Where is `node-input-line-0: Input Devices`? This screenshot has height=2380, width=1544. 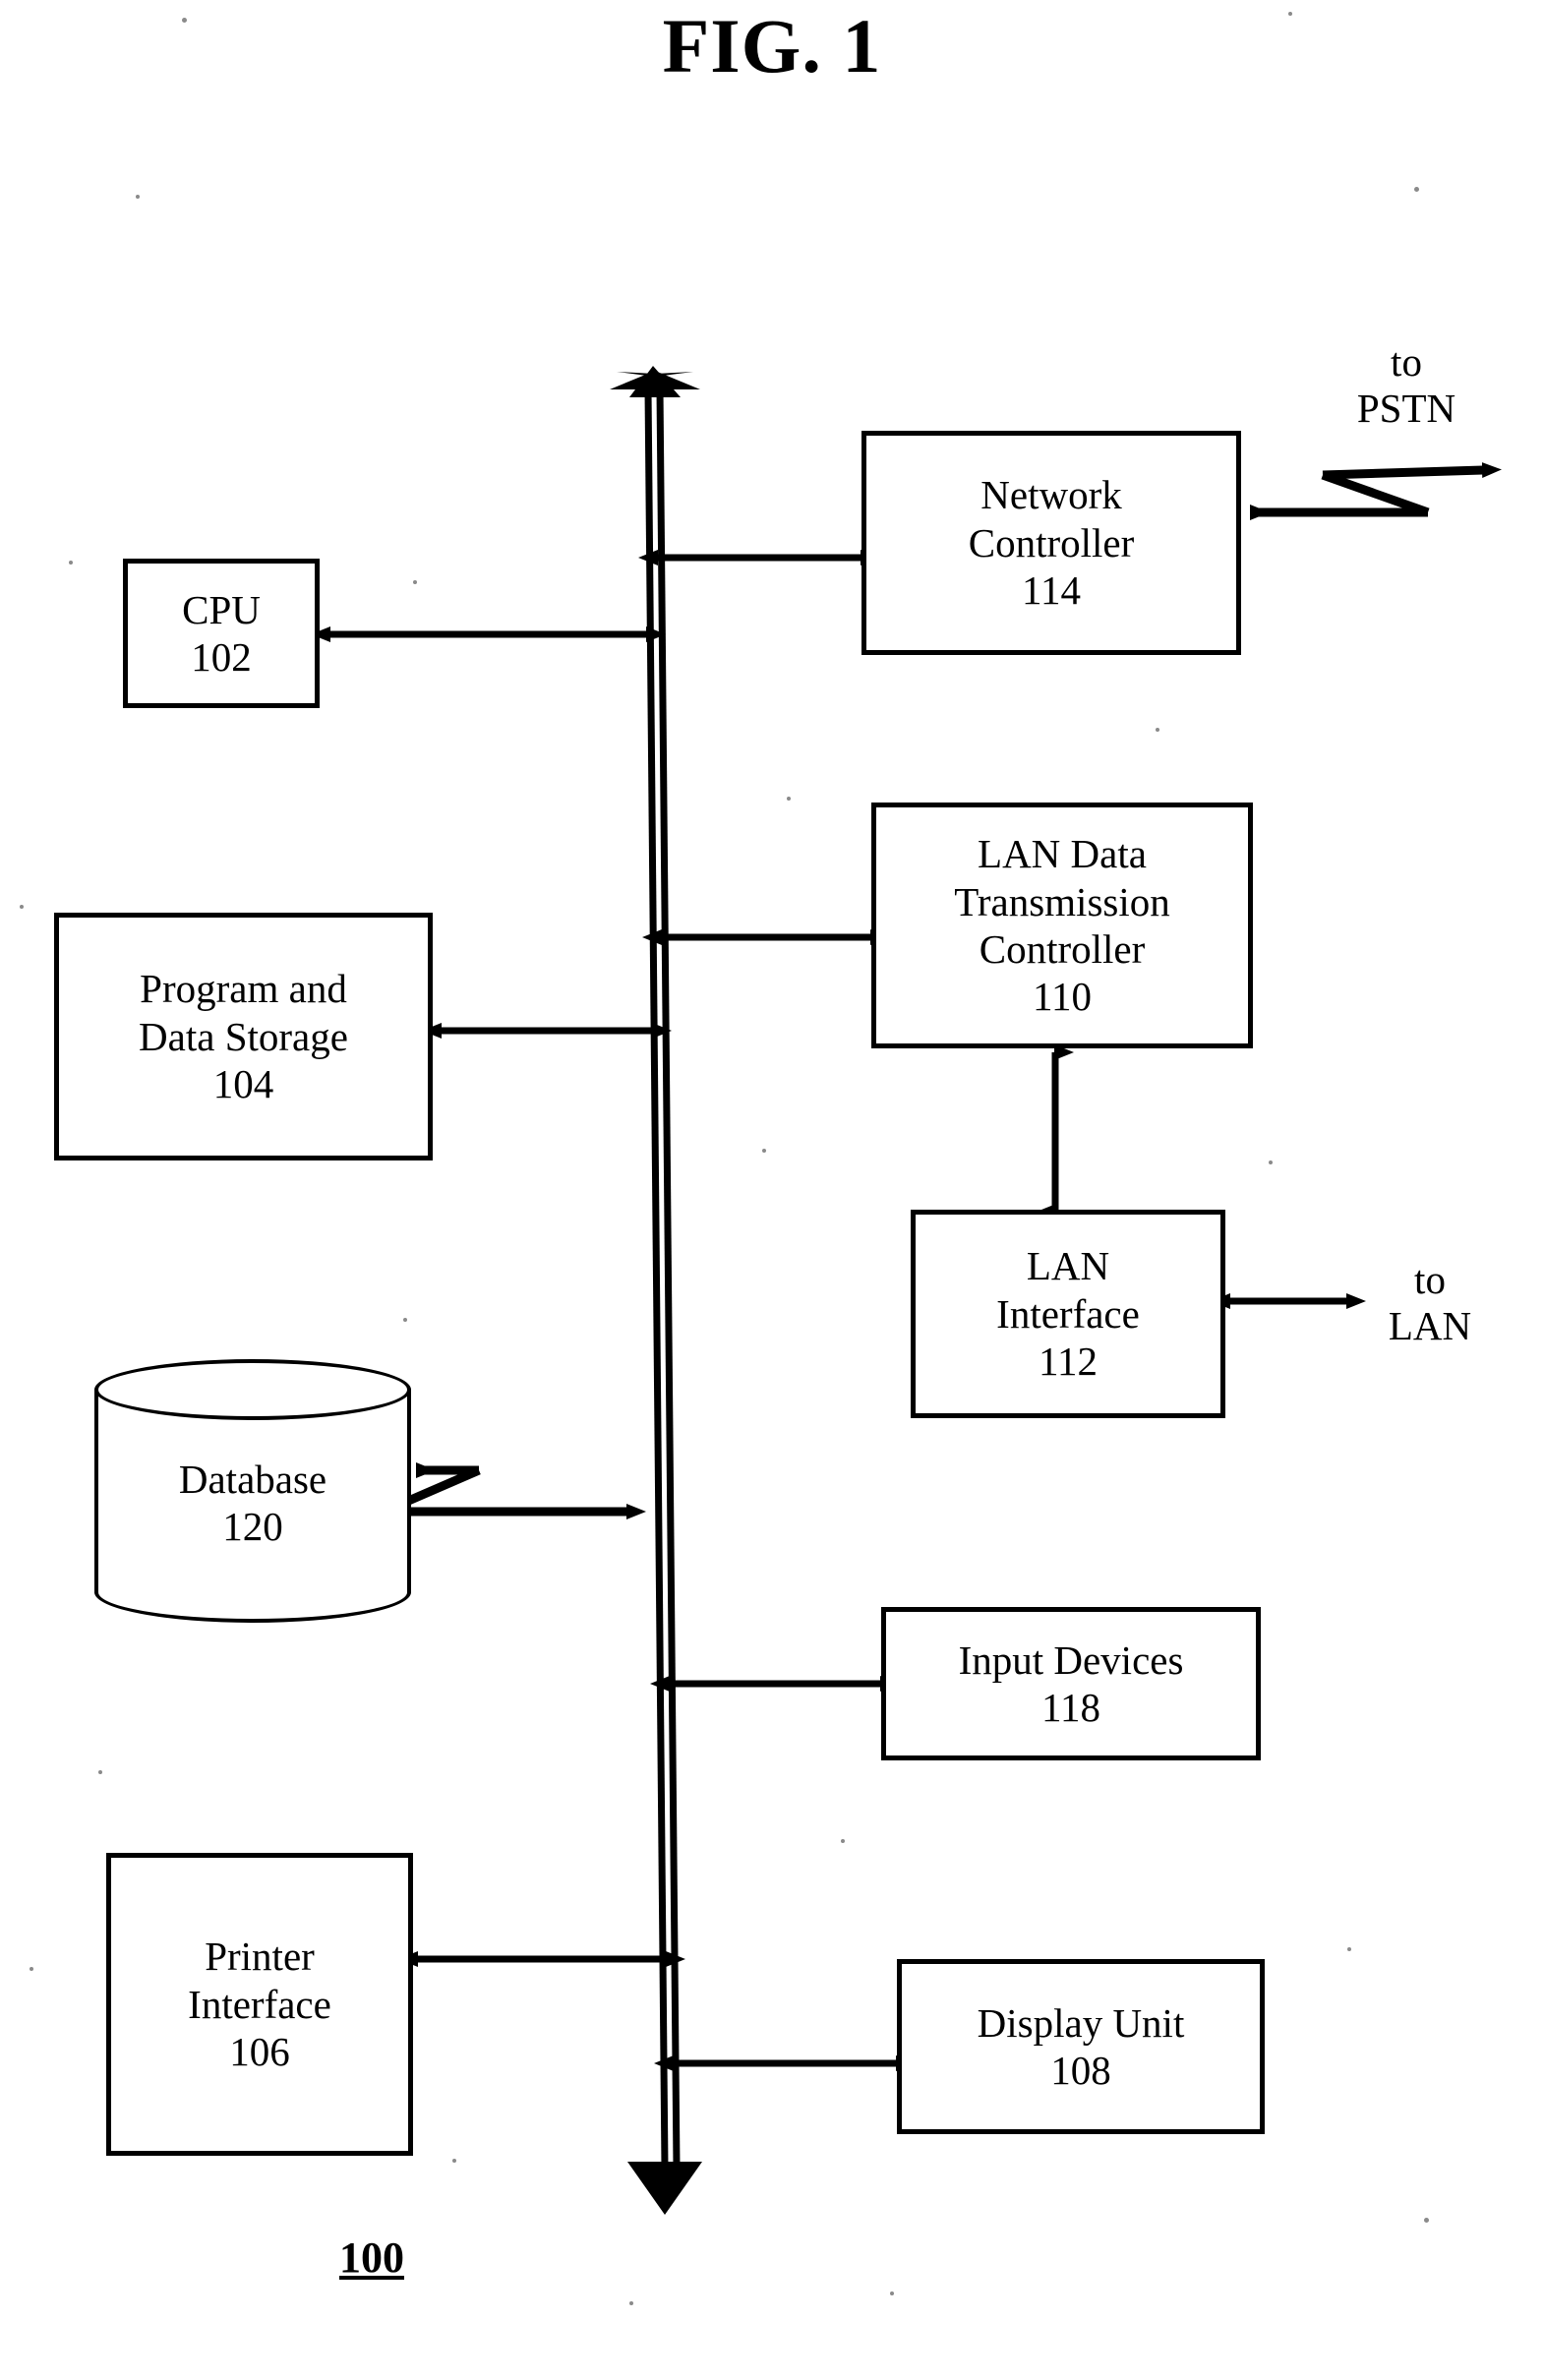
node-input-line-0: Input Devices is located at coordinates (1071, 1659).